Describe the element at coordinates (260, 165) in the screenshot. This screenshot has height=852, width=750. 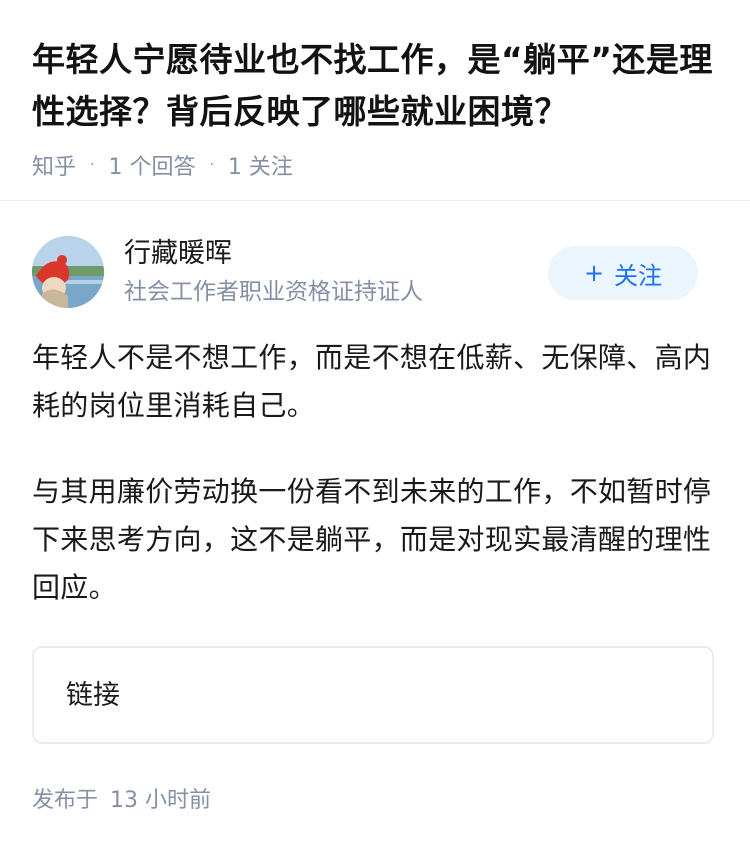
I see `follow-count: 1 关注` at that location.